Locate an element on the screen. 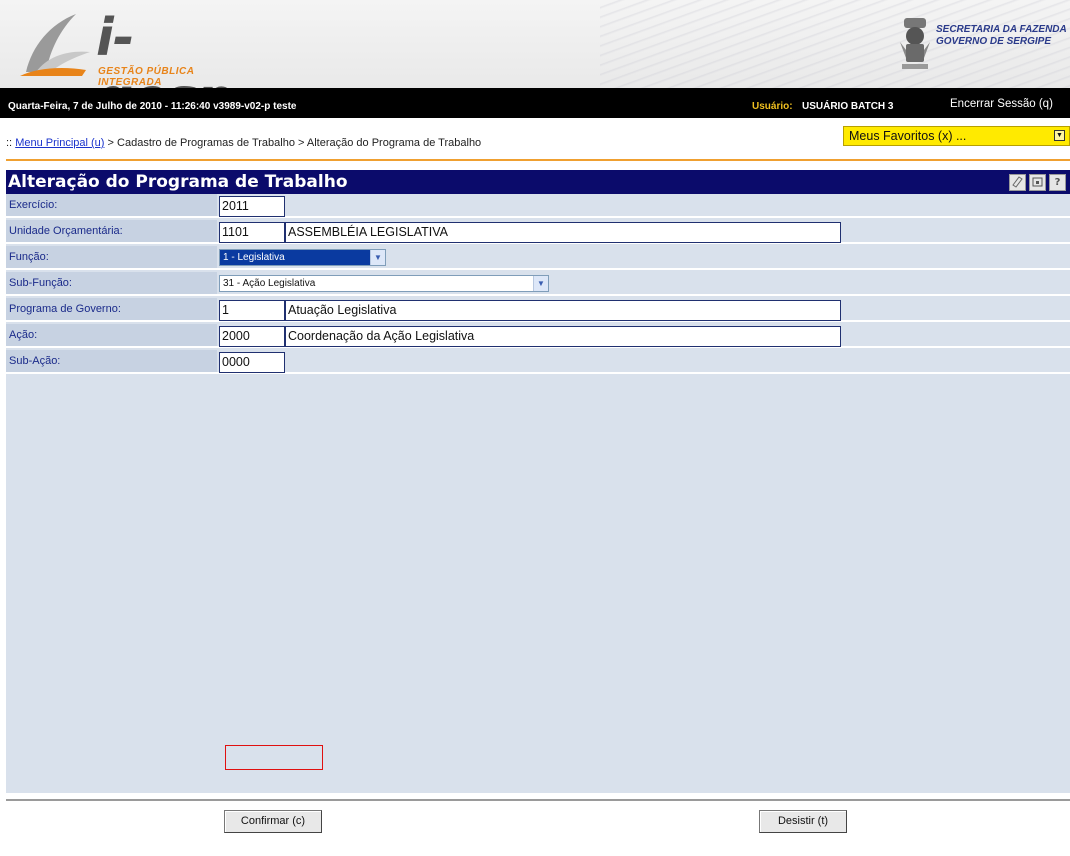 This screenshot has width=1070, height=856. cancel-button: Desistir (t) is located at coordinates (803, 821).